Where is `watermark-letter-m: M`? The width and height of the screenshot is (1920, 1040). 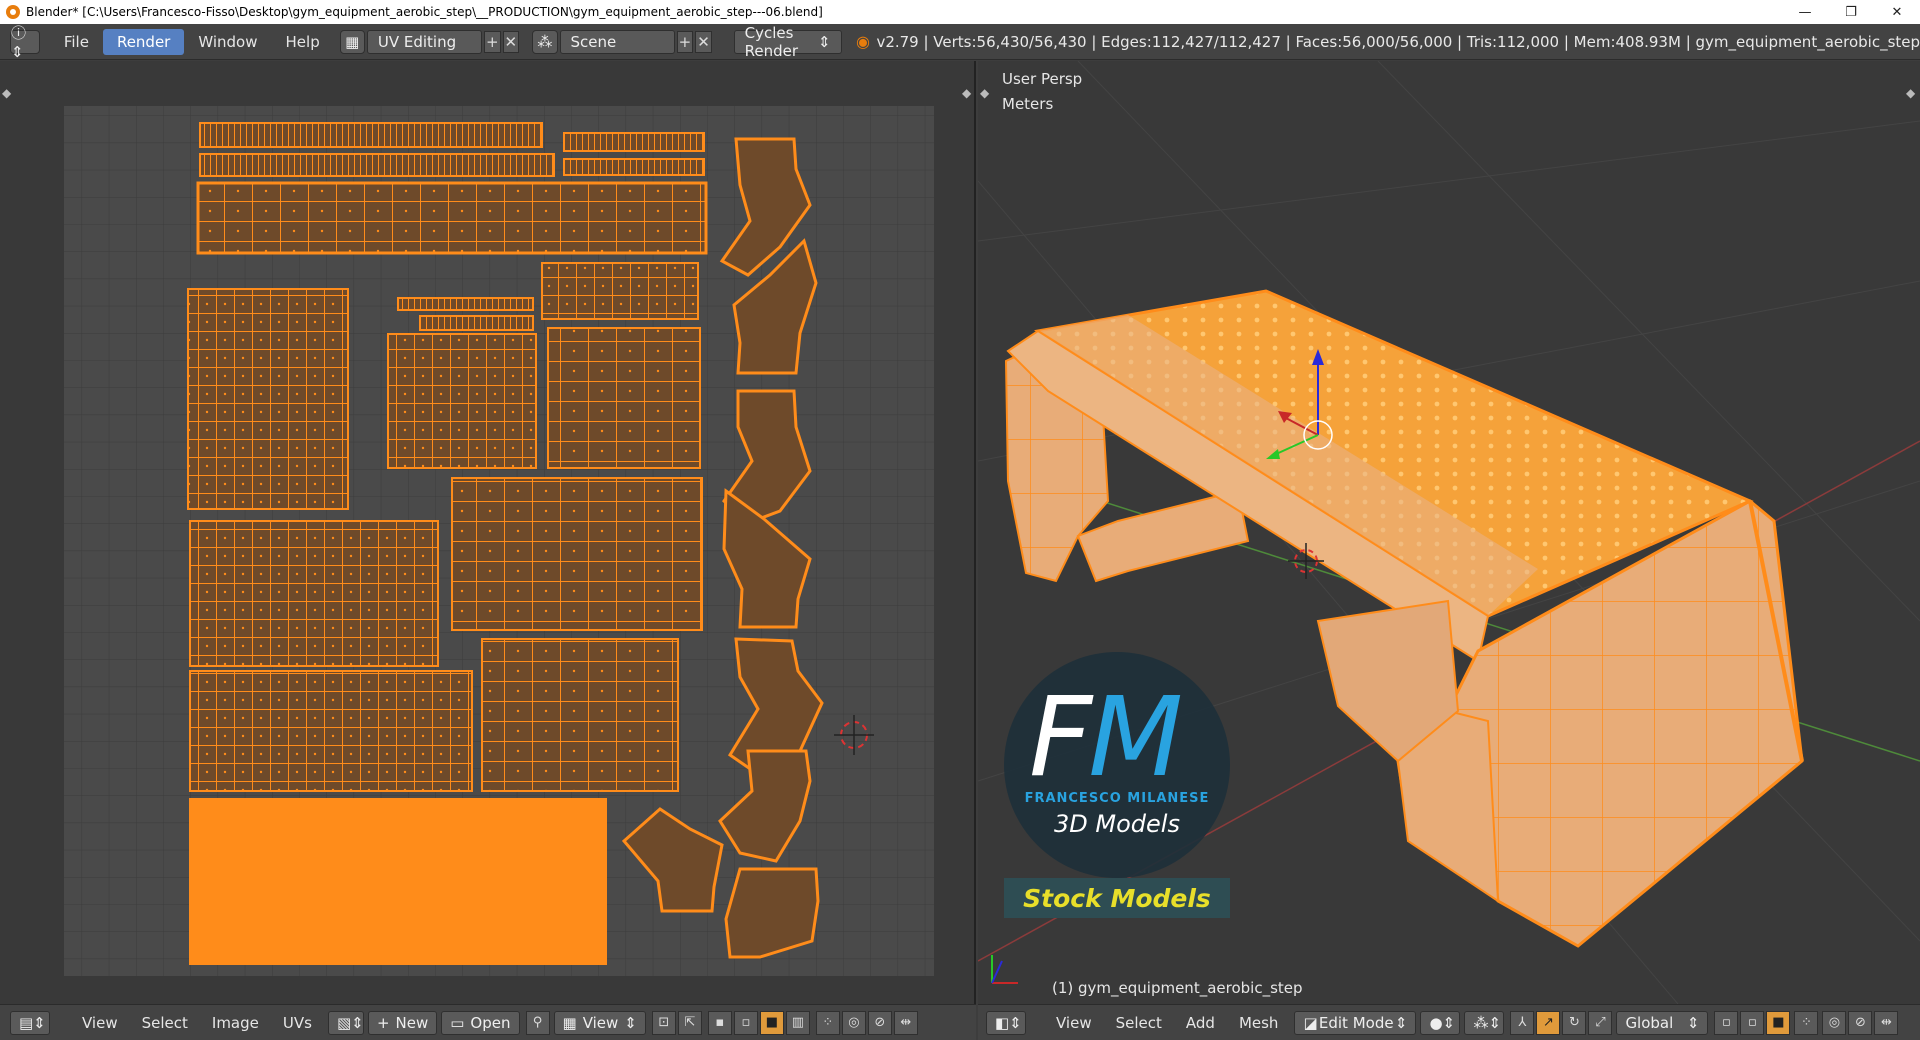 watermark-letter-m: M is located at coordinates (1135, 737).